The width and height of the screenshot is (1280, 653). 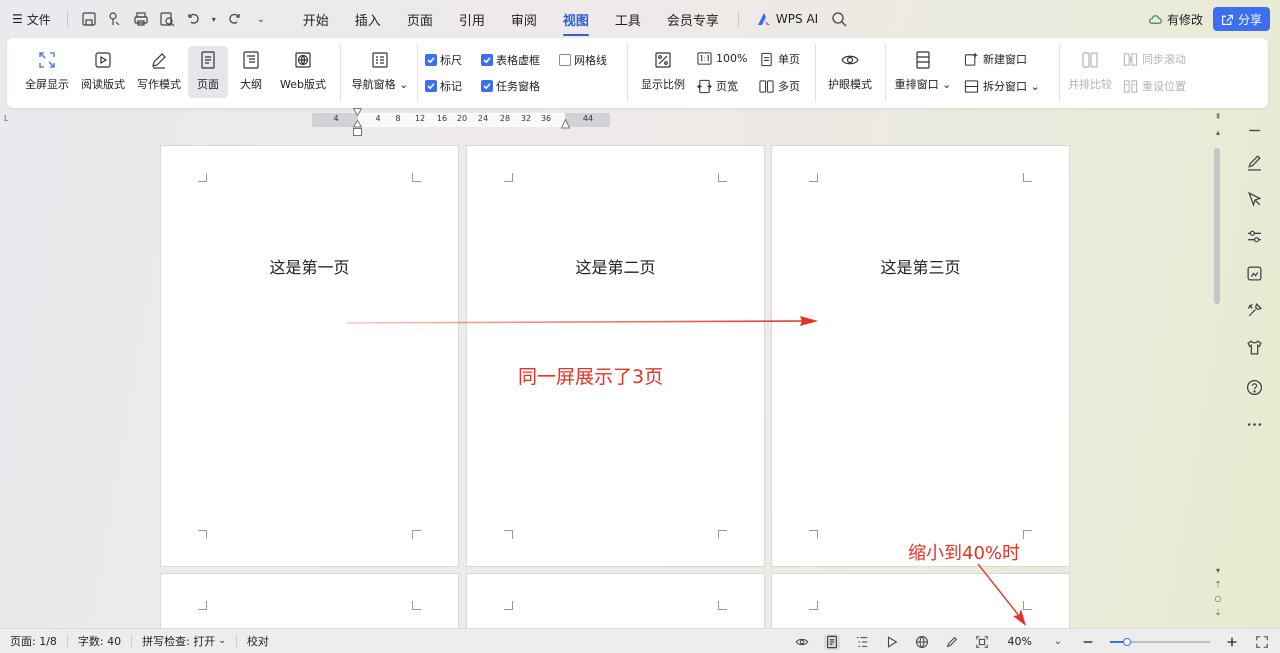 I want to click on side-by-side-button: 并排比较, so click(x=1090, y=72).